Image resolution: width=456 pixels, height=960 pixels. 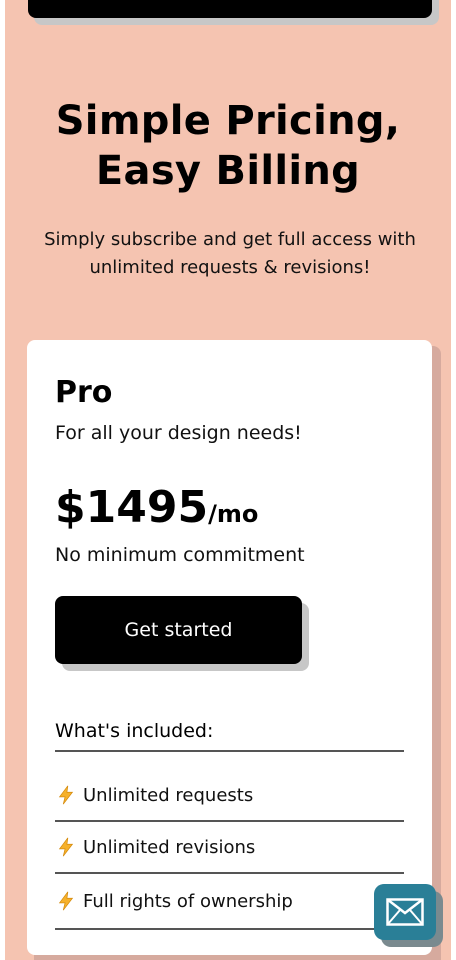 I want to click on plan-commitment: No minimum commitment, so click(x=180, y=555).